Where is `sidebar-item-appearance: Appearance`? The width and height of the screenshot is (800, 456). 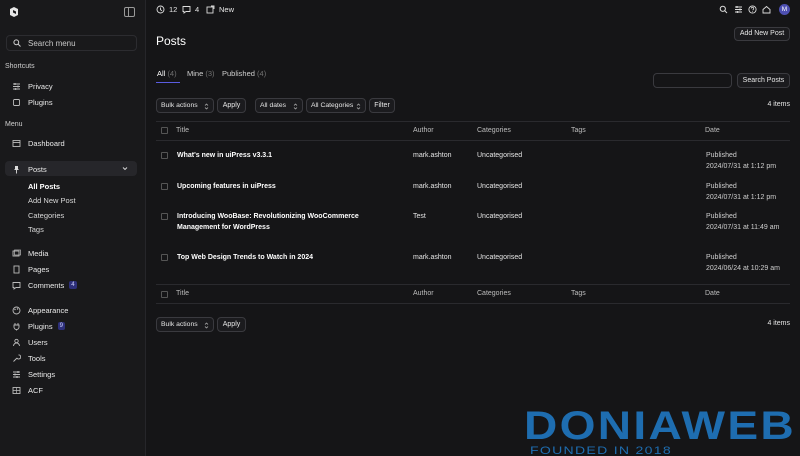 sidebar-item-appearance: Appearance is located at coordinates (40, 310).